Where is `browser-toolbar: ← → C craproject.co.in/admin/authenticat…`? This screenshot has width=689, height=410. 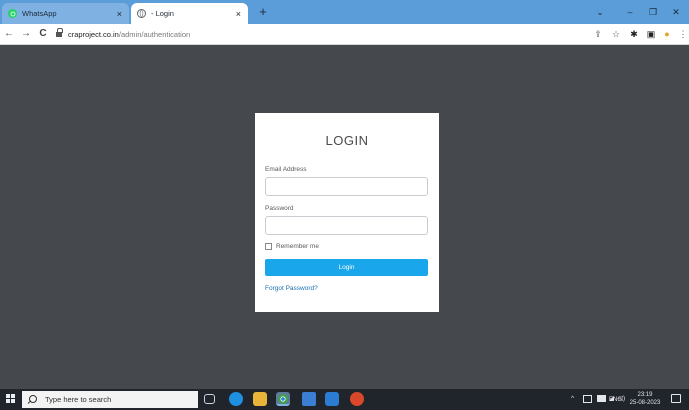 browser-toolbar: ← → C craproject.co.in/admin/authenticat… is located at coordinates (344, 34).